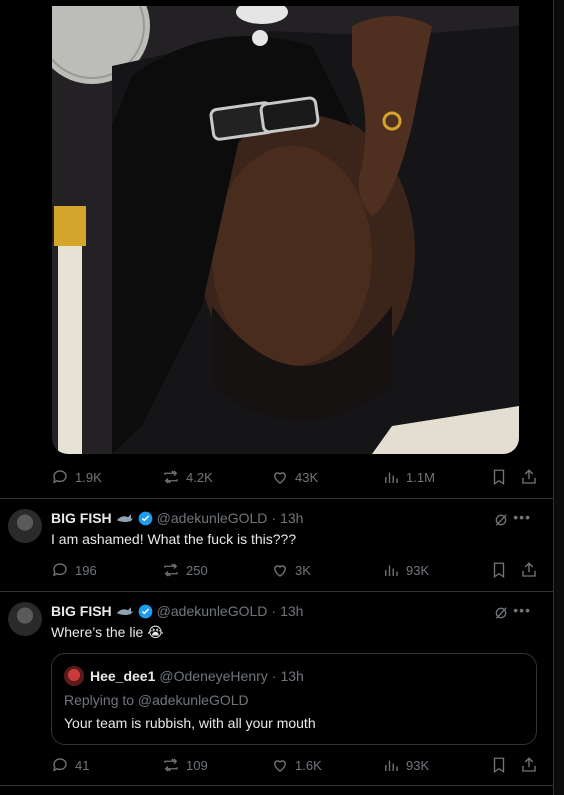  I want to click on tweet-actions: 1.9K 4.2K 43K 1.1M, so click(276, 477).